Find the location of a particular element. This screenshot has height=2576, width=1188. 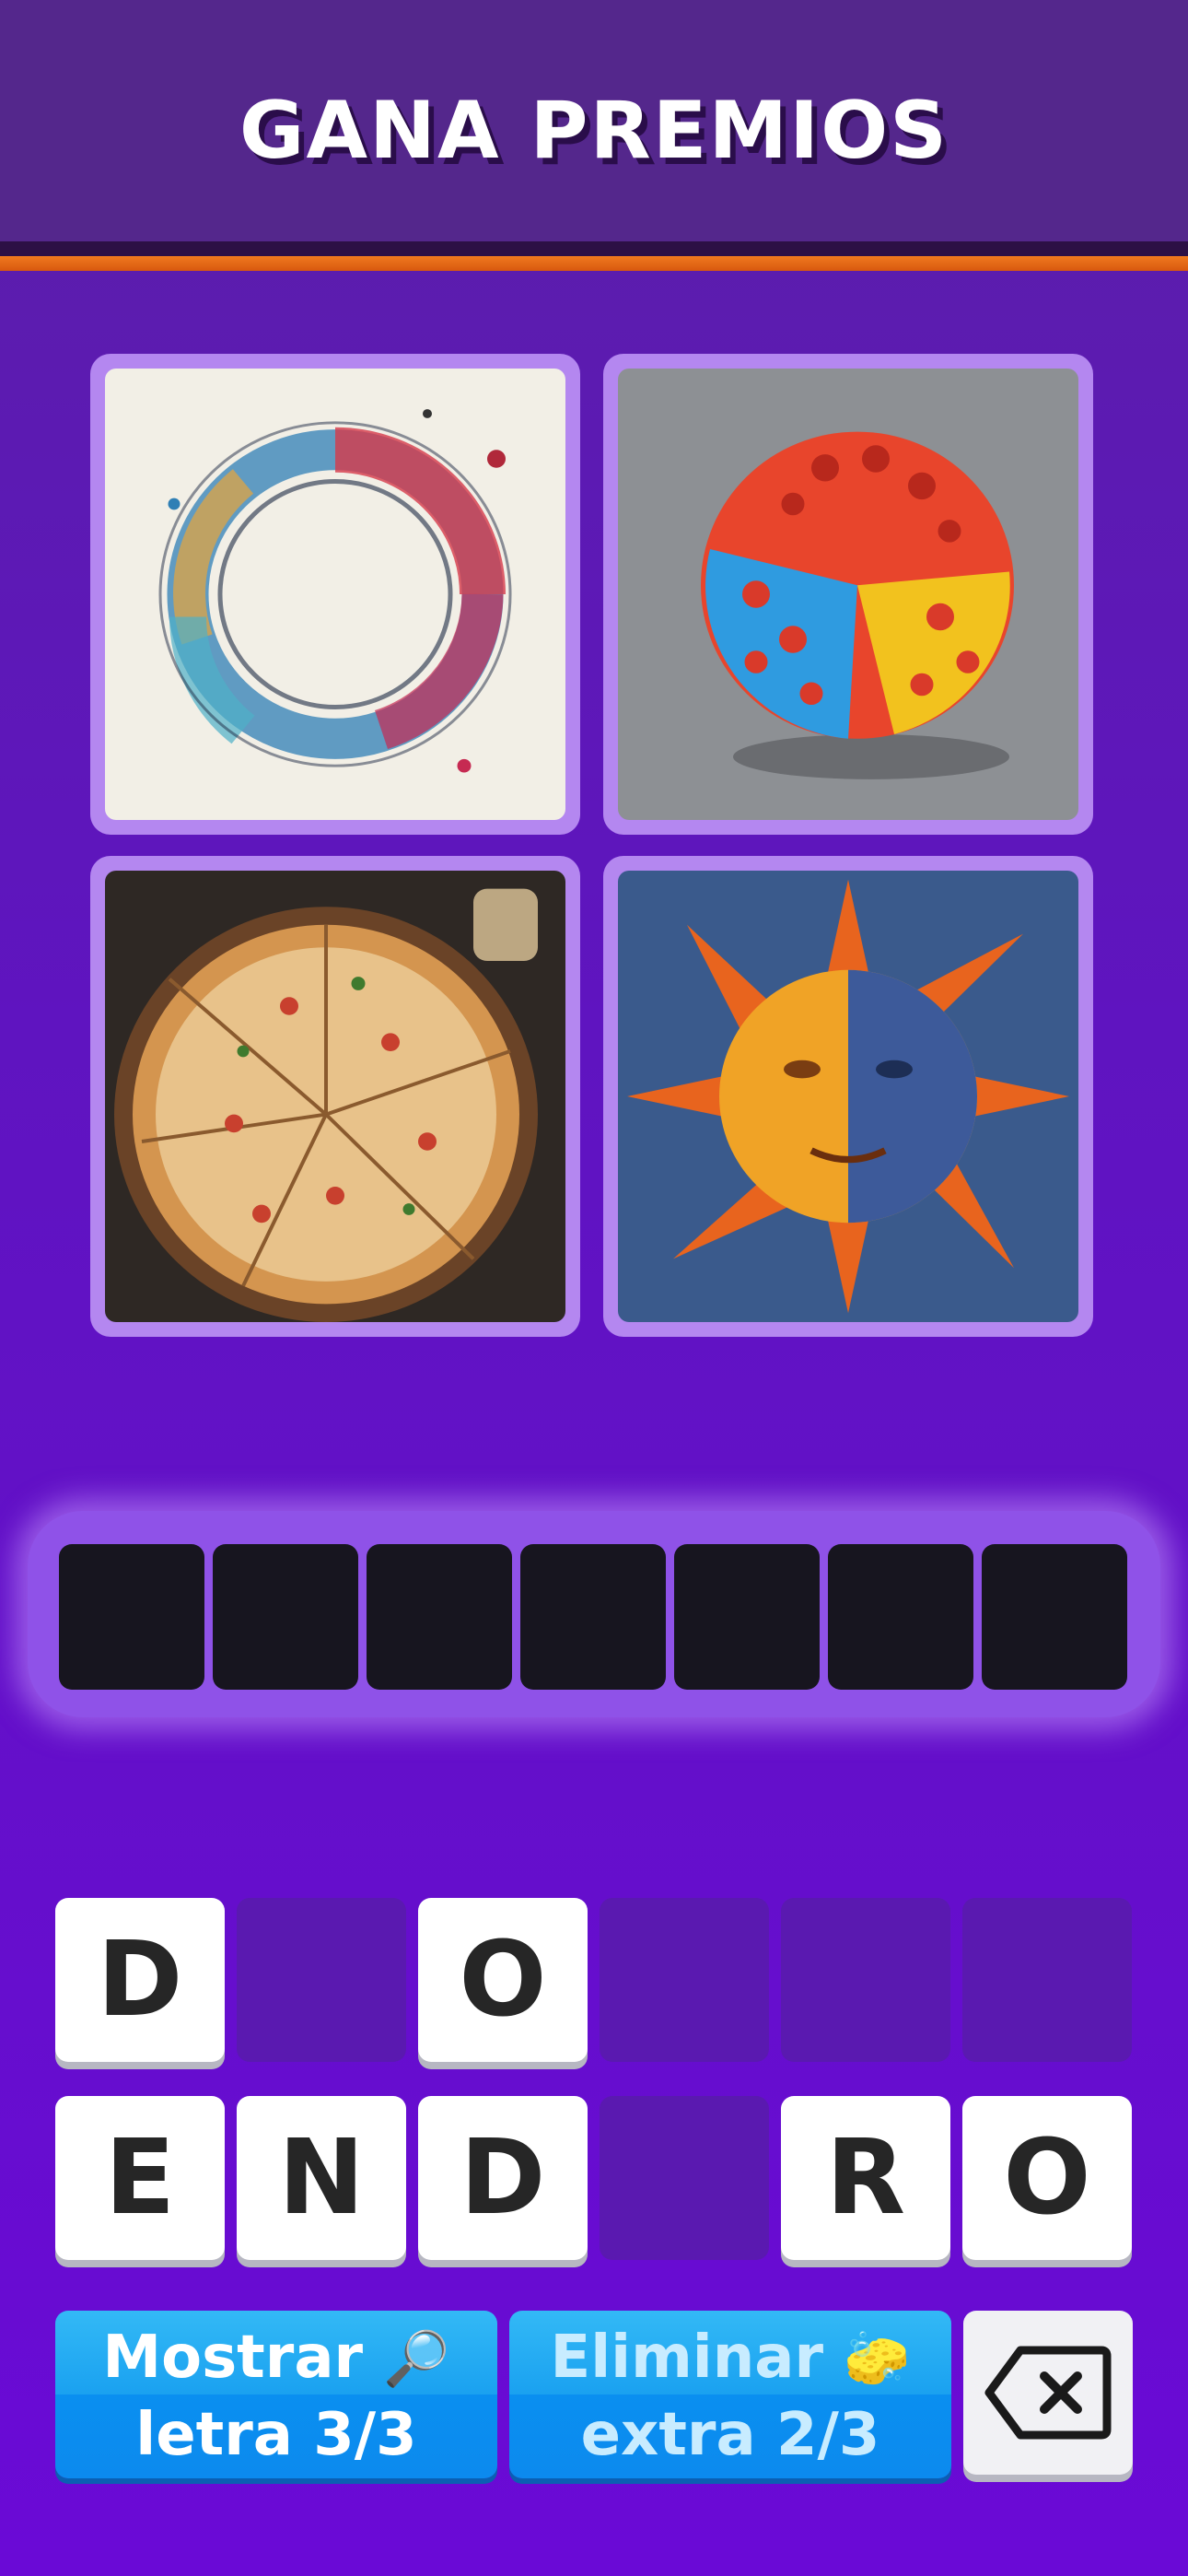

remove-extra-label: Eliminar 🧽 is located at coordinates (730, 2358).